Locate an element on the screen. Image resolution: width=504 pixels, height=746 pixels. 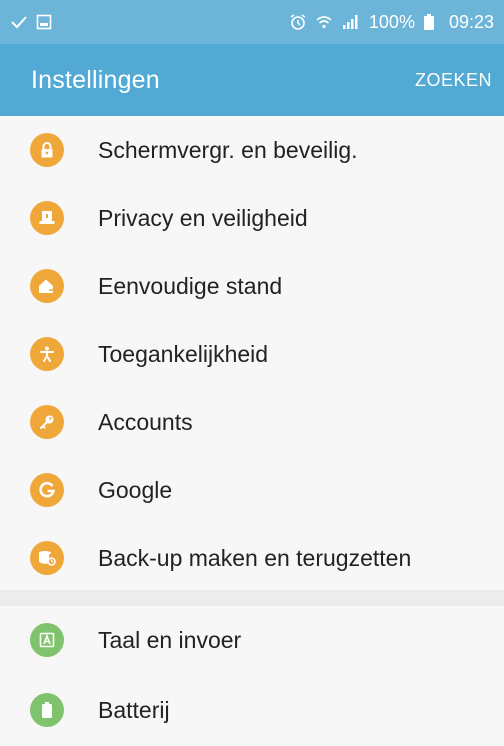
battery-percentage: 100% is located at coordinates (391, 21).